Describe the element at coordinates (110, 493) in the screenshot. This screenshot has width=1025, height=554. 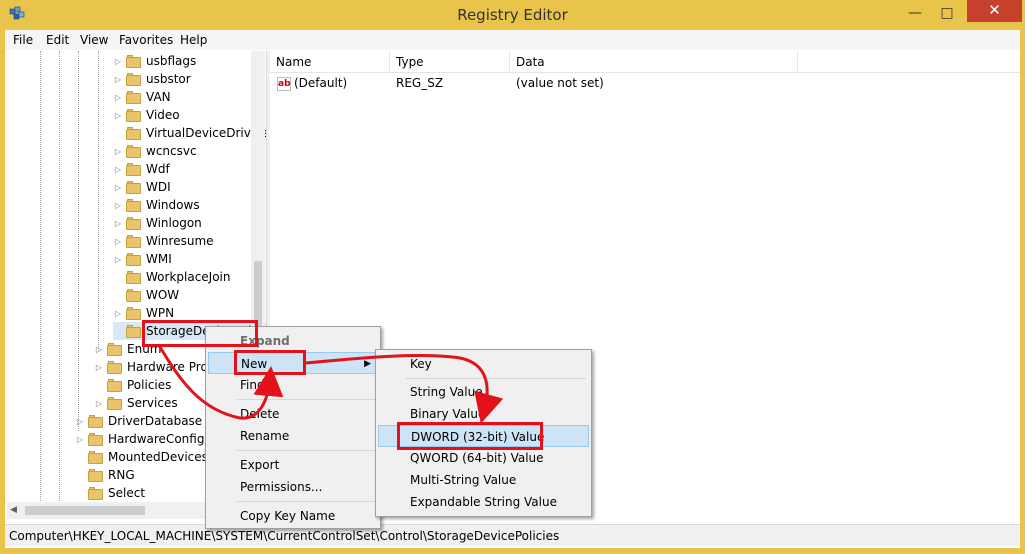
I see `tree-item-select: Select` at that location.